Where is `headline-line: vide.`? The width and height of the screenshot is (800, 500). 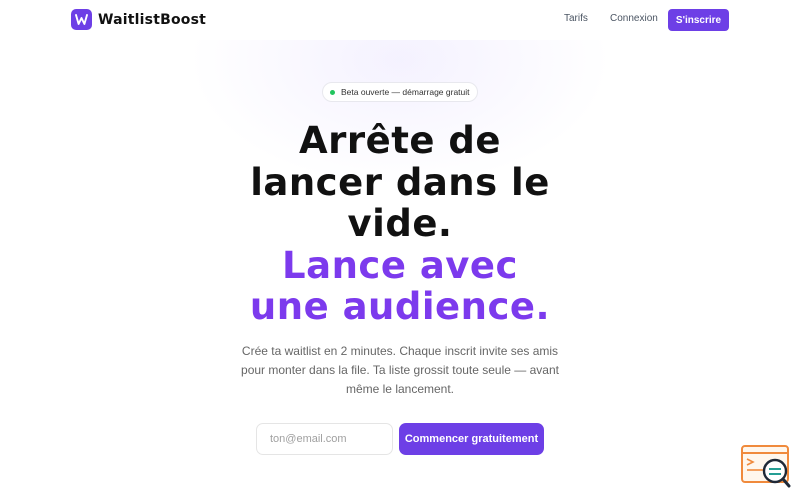 headline-line: vide. is located at coordinates (400, 223).